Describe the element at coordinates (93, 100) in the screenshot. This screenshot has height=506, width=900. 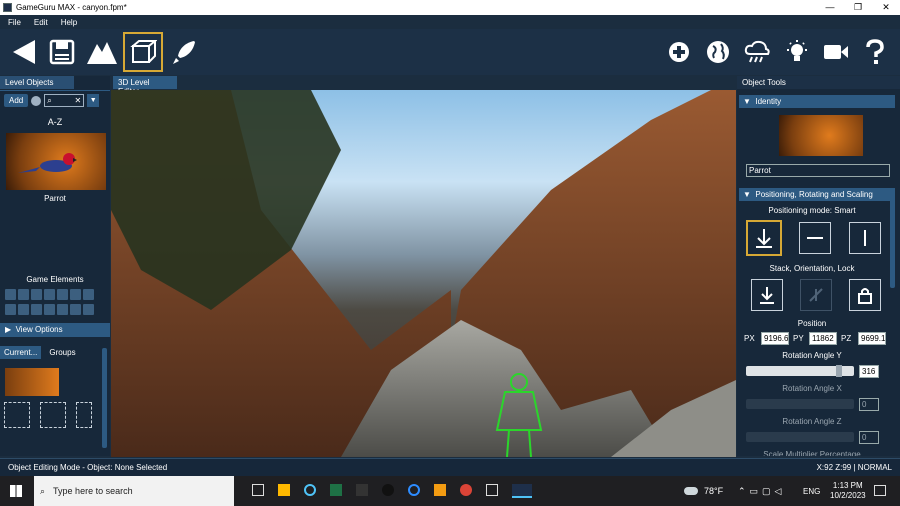
I see `filter-dropdown-button: ▼` at that location.